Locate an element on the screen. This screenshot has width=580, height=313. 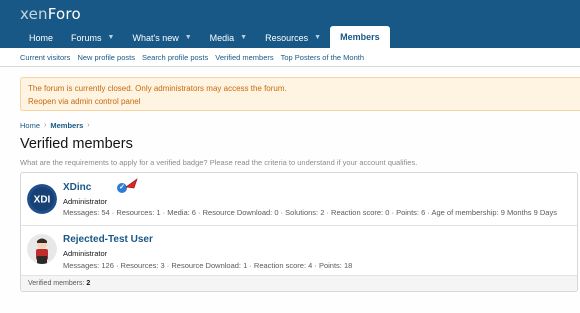
nav-tab-whats-new: What's new ▼ is located at coordinates (161, 38).